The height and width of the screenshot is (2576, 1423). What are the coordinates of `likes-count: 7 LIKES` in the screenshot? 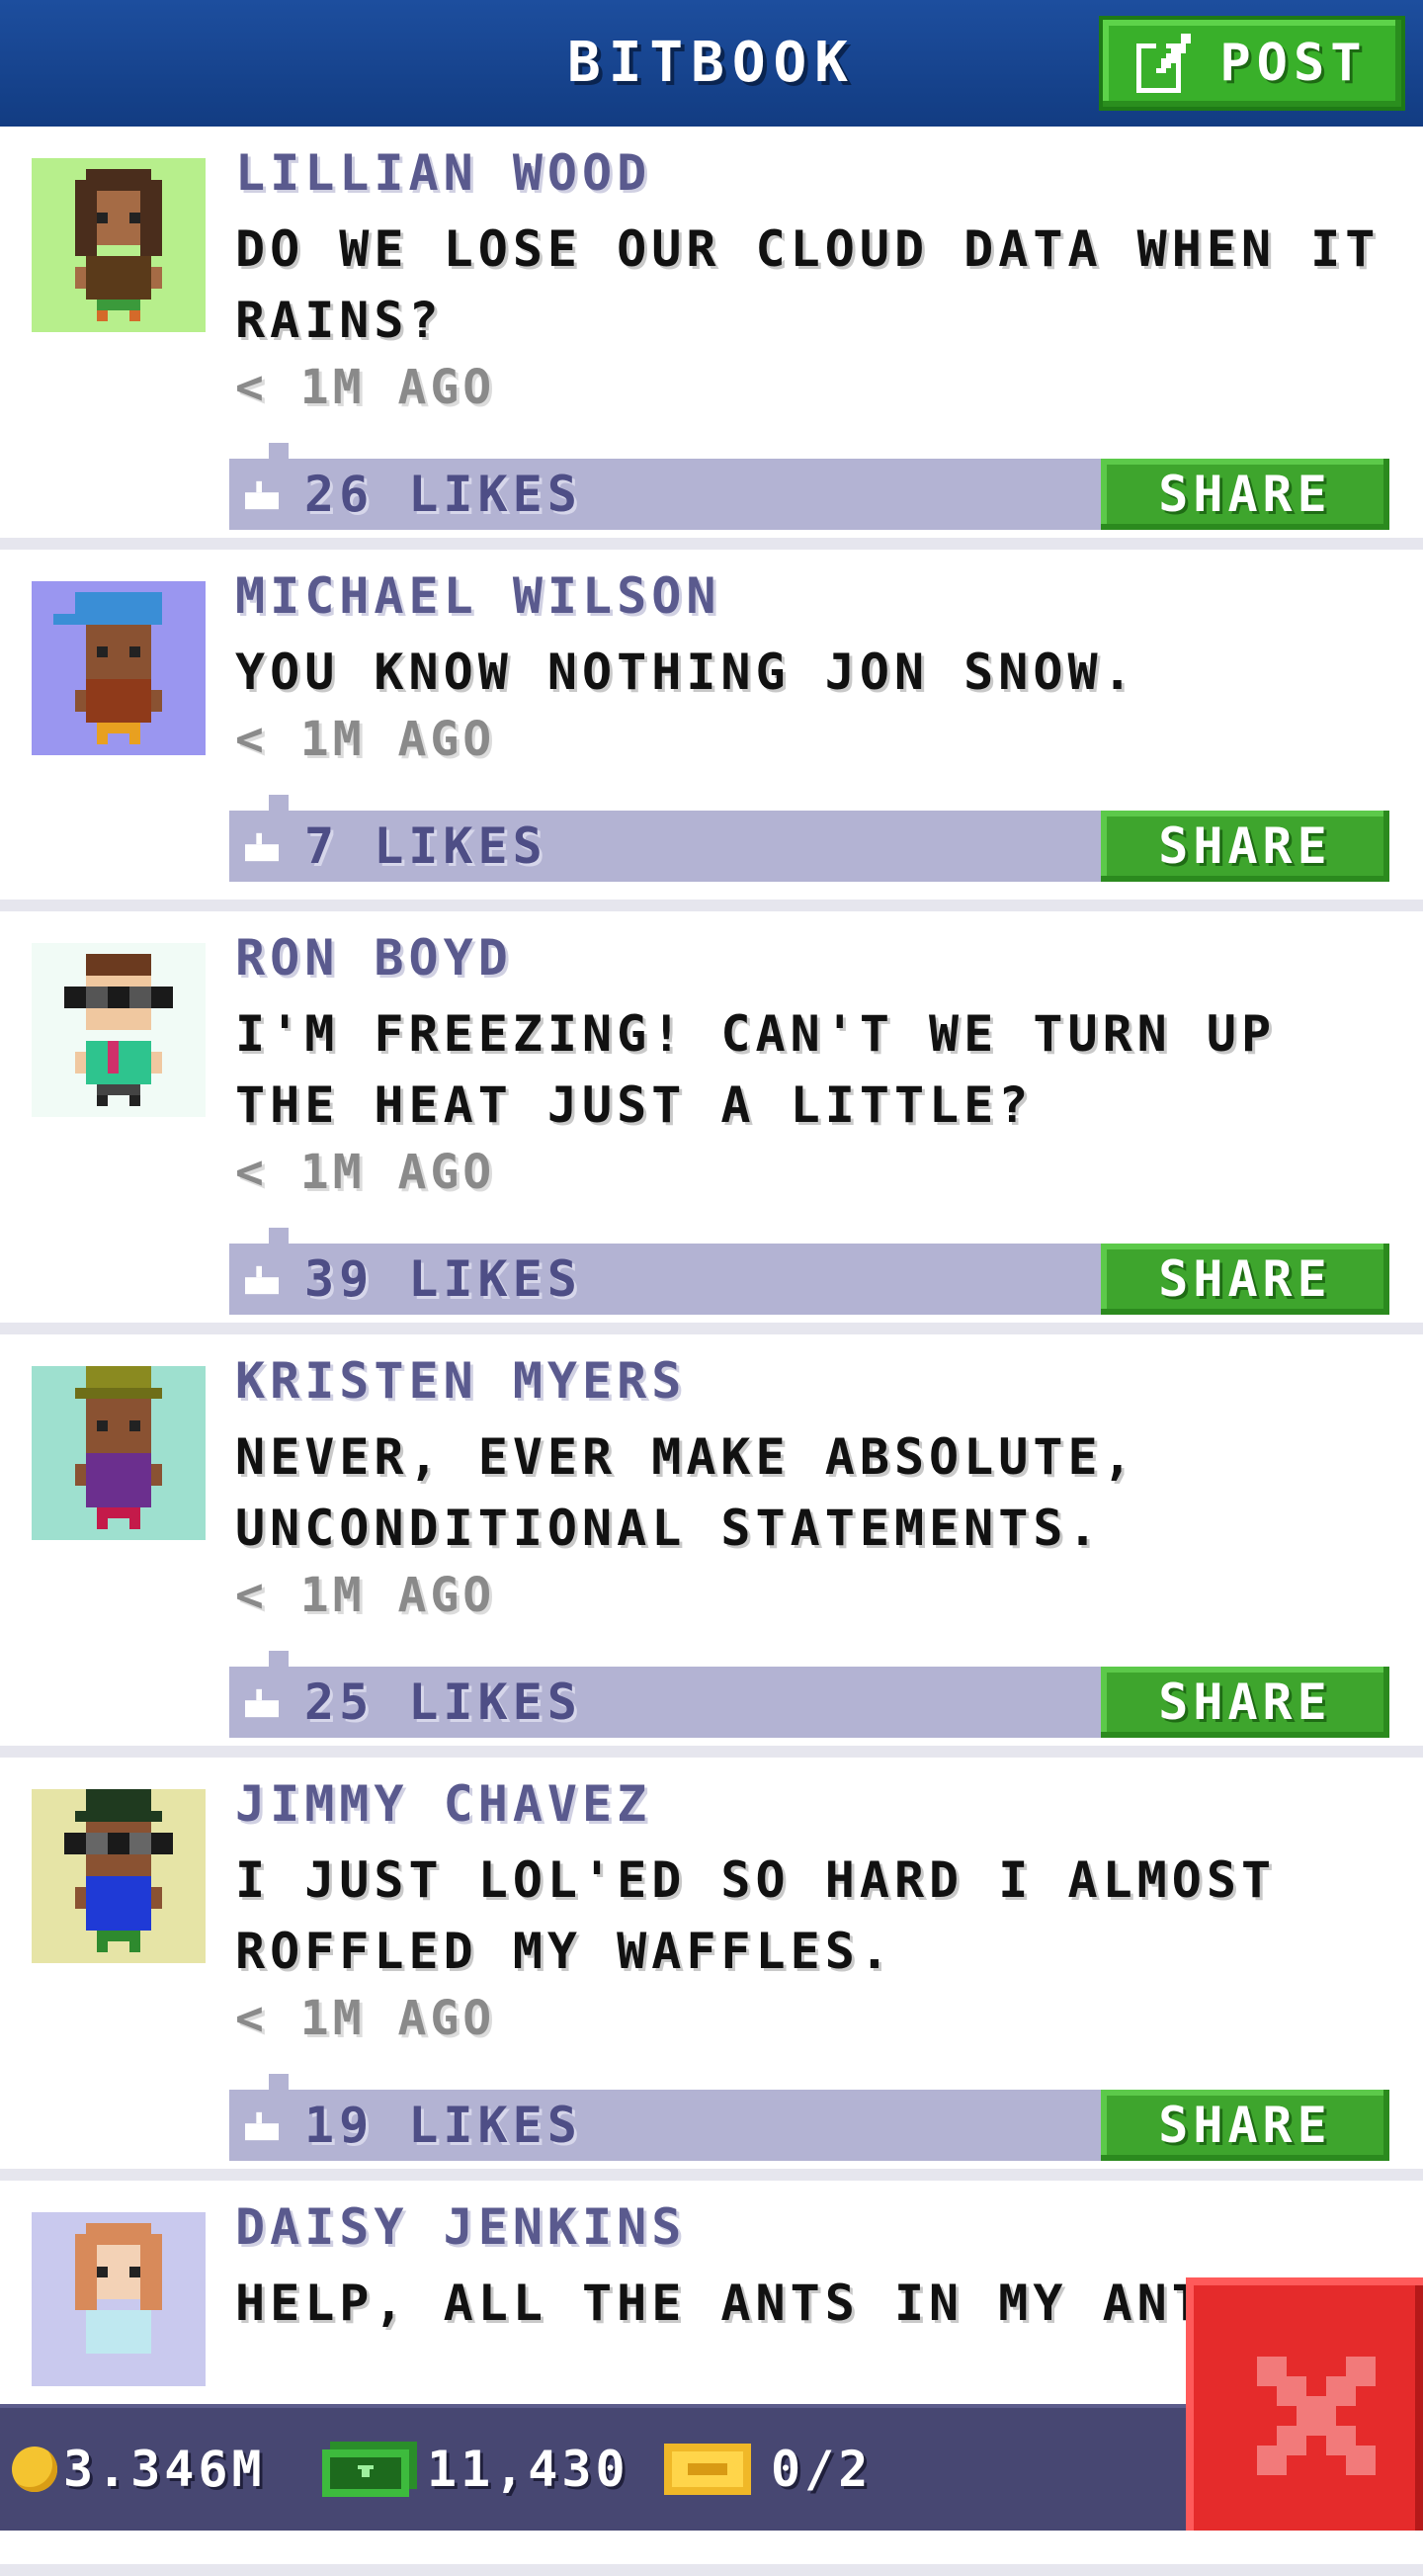 It's located at (425, 846).